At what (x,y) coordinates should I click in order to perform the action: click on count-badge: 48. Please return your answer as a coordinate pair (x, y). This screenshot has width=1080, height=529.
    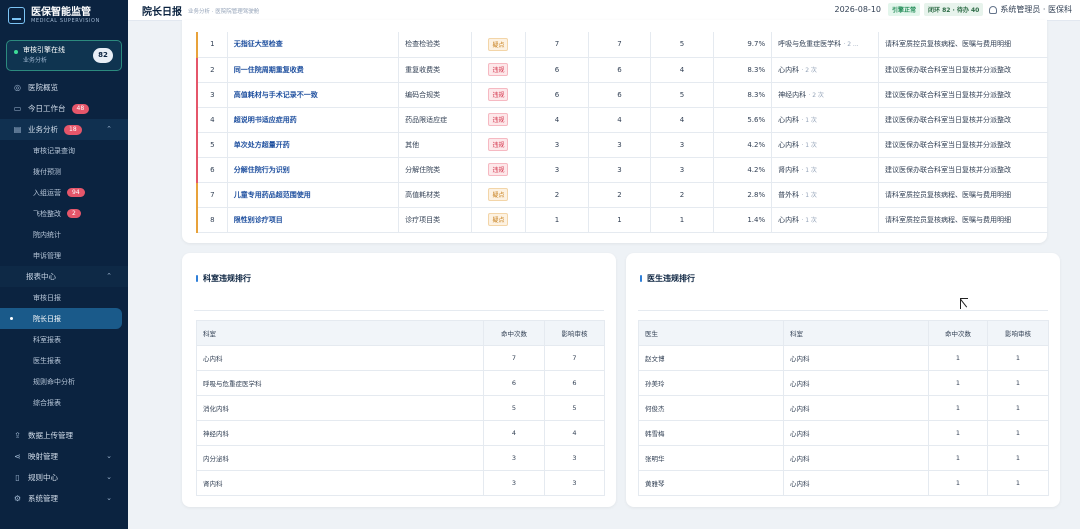
    Looking at the image, I should click on (80, 108).